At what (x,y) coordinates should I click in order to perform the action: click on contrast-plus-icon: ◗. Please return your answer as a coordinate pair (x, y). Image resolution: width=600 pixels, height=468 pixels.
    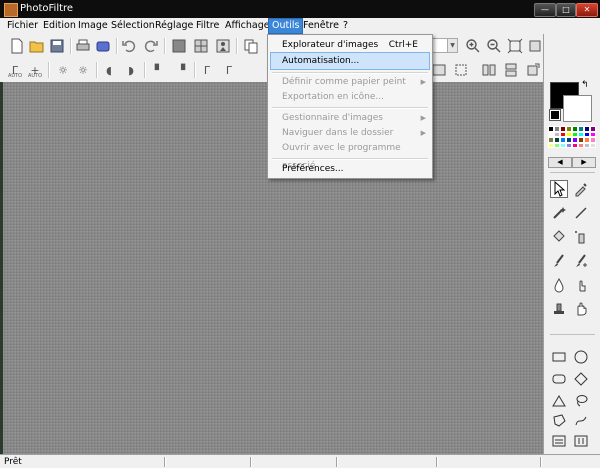
    Looking at the image, I should click on (131, 70).